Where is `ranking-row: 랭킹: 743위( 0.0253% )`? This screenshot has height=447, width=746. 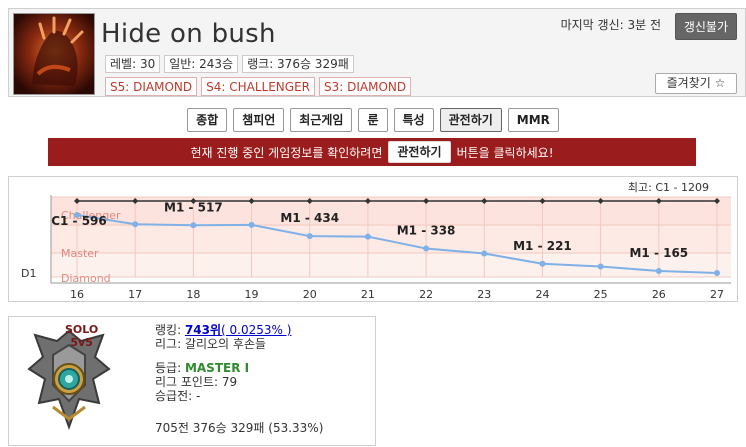
ranking-row: 랭킹: 743위( 0.0253% ) is located at coordinates (239, 330).